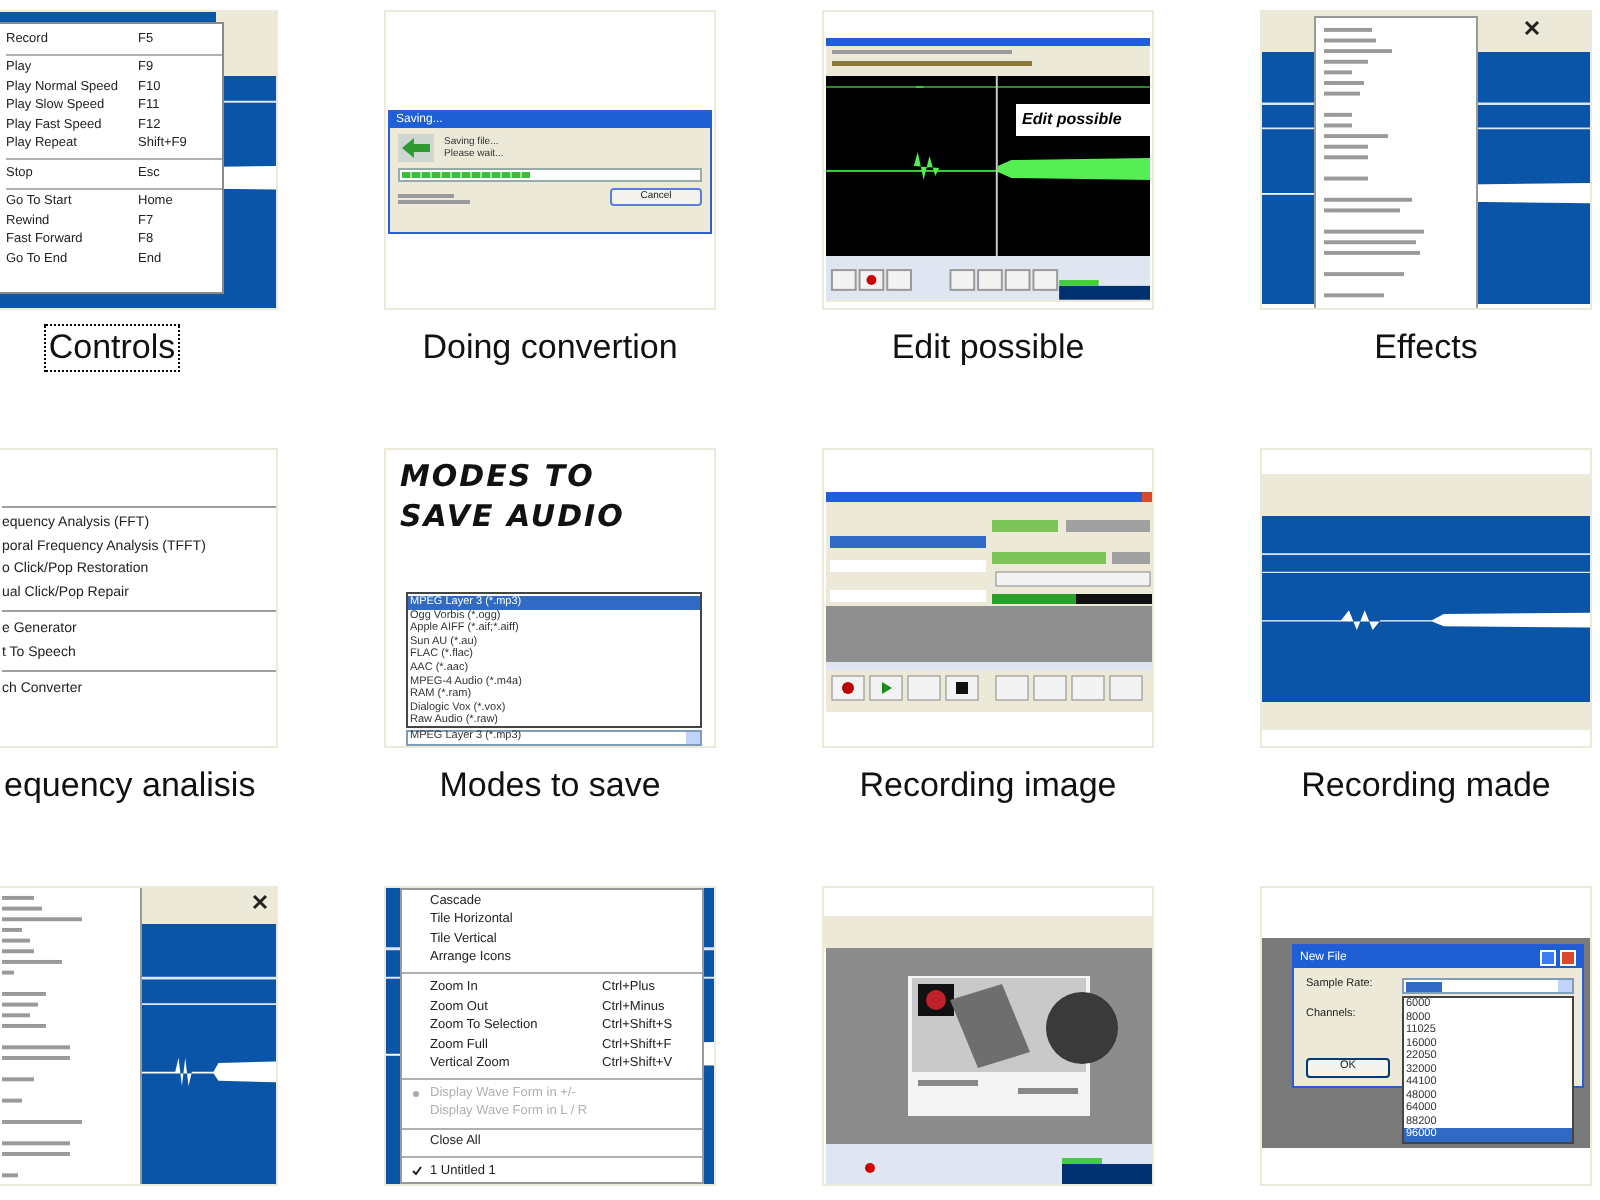  Describe the element at coordinates (1548, 957) in the screenshot. I see `help-button` at that location.